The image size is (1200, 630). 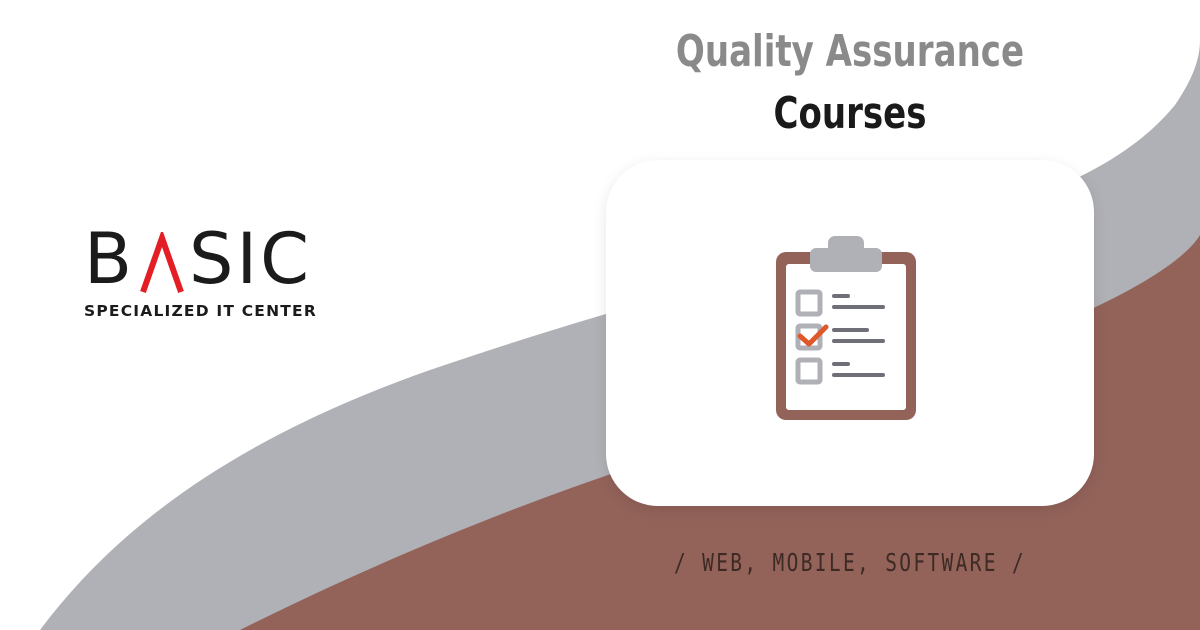 What do you see at coordinates (849, 562) in the screenshot?
I see `tagline: / WEB, MOBILE, SOFTWARE /` at bounding box center [849, 562].